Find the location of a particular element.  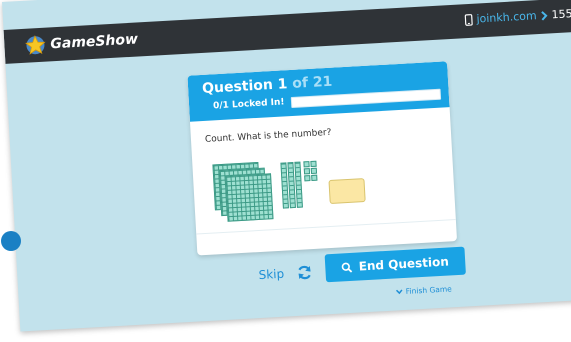

join-info: joinkh.com 155 is located at coordinates (517, 16).